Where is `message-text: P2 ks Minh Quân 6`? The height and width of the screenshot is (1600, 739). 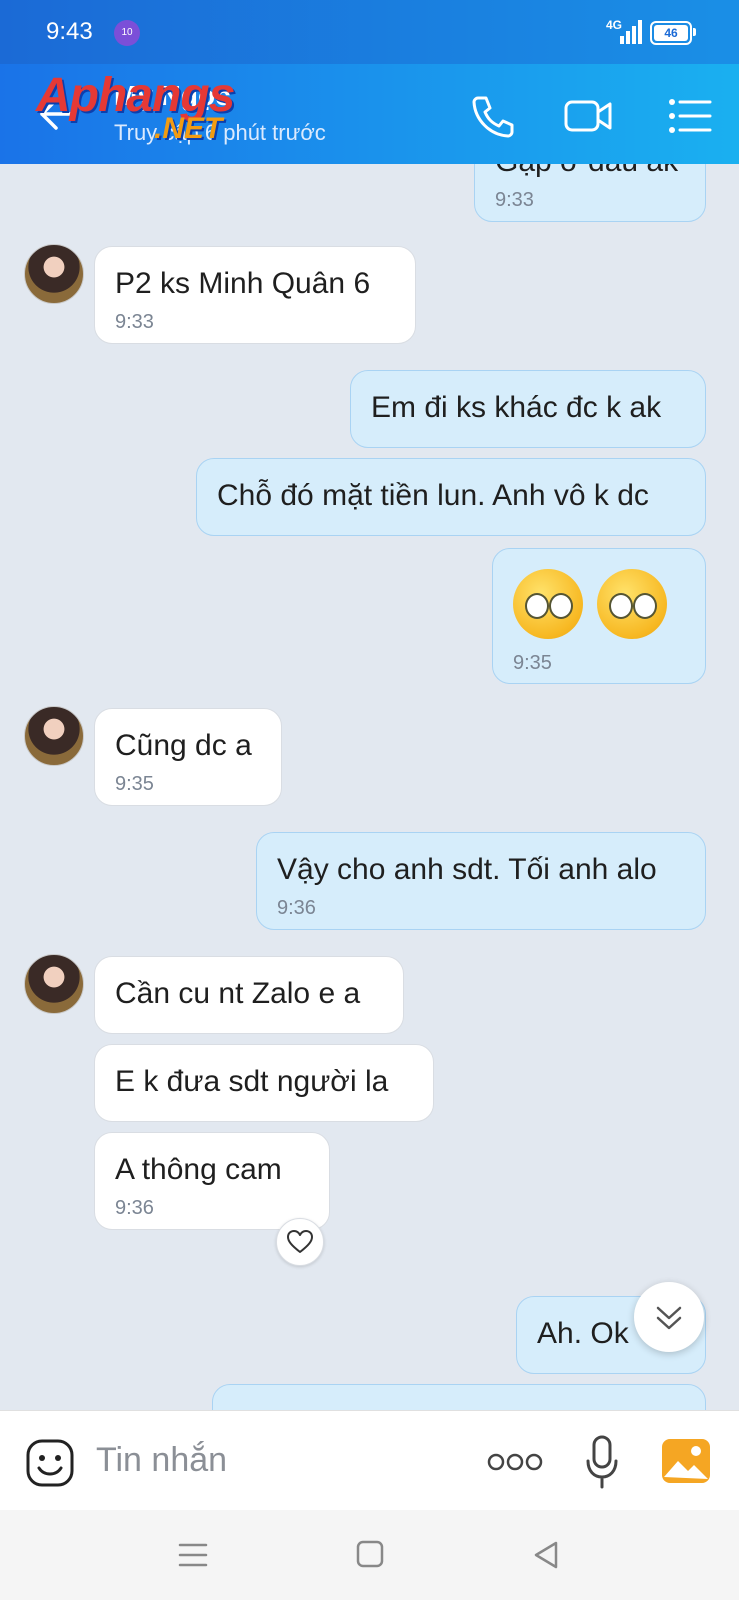 message-text: P2 ks Minh Quân 6 is located at coordinates (243, 283).